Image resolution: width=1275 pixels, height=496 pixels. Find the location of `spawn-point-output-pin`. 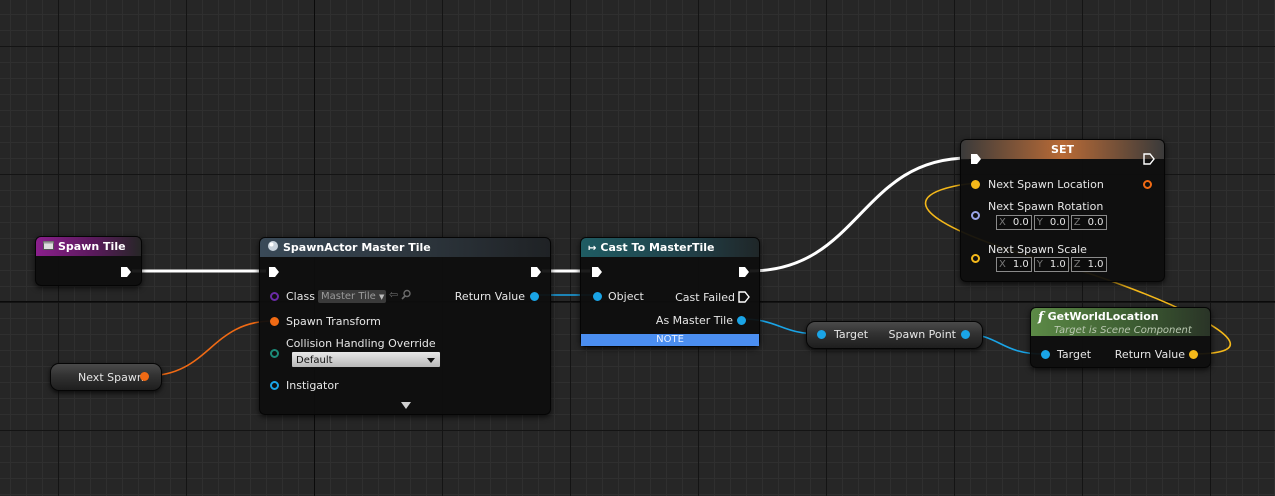

spawn-point-output-pin is located at coordinates (965, 334).